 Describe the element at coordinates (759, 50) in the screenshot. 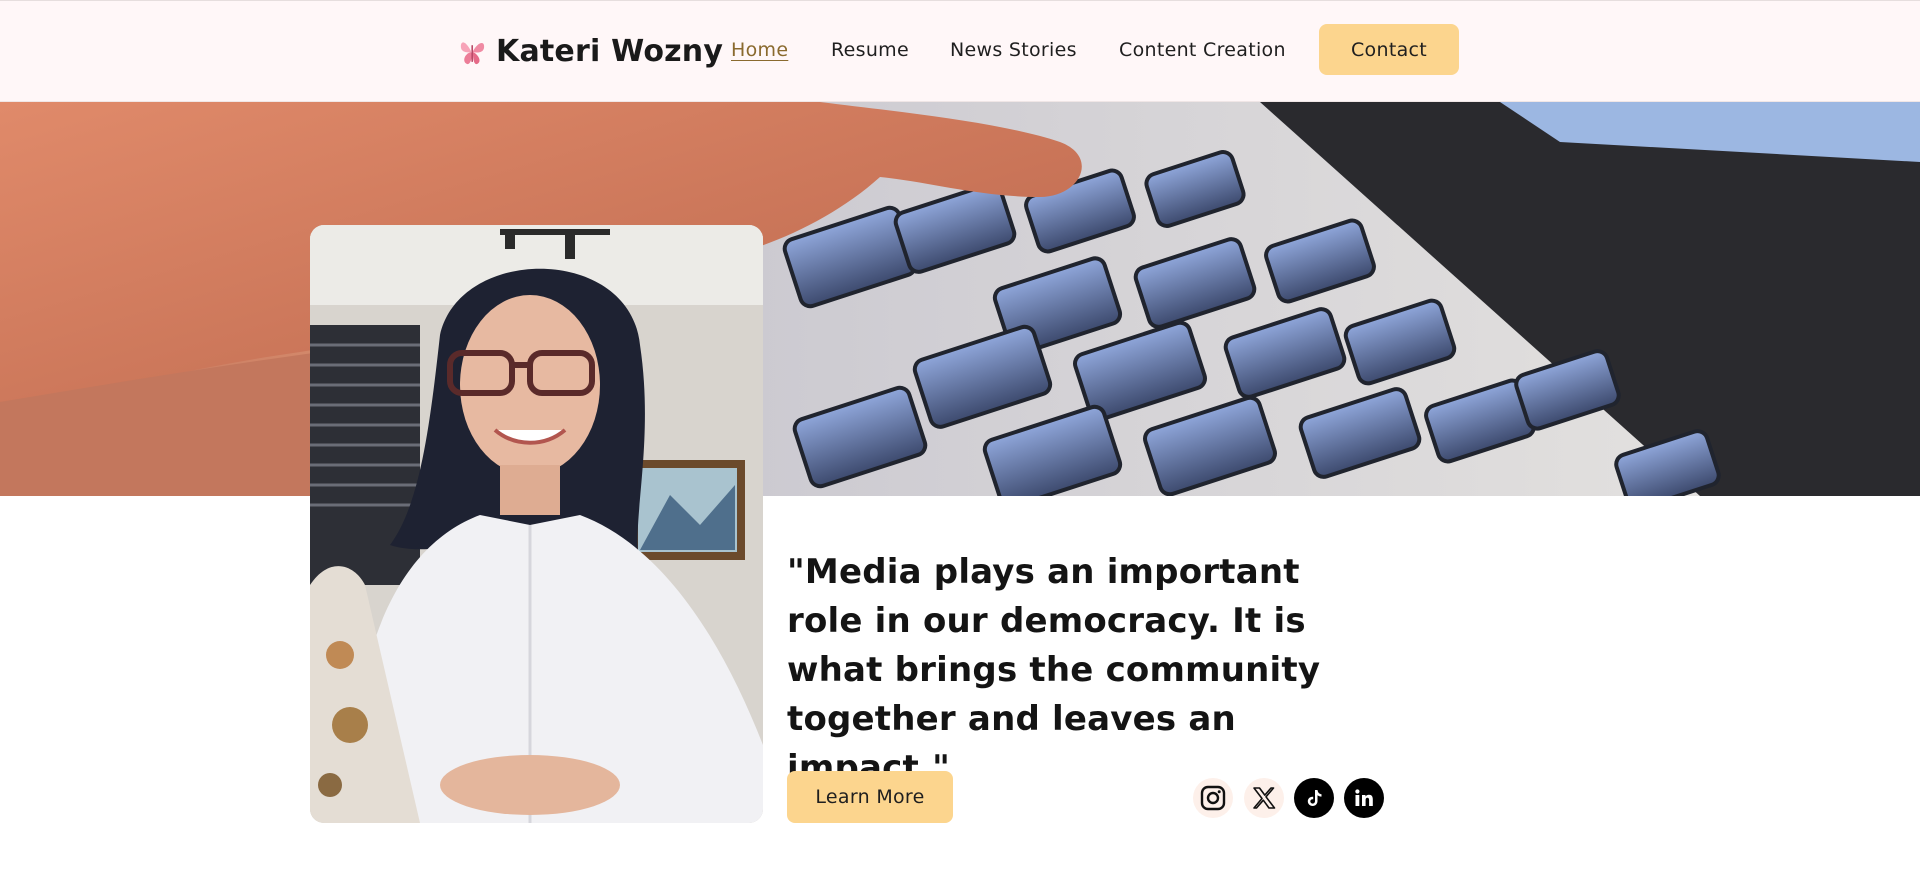

I see `nav-home-link: Home` at that location.